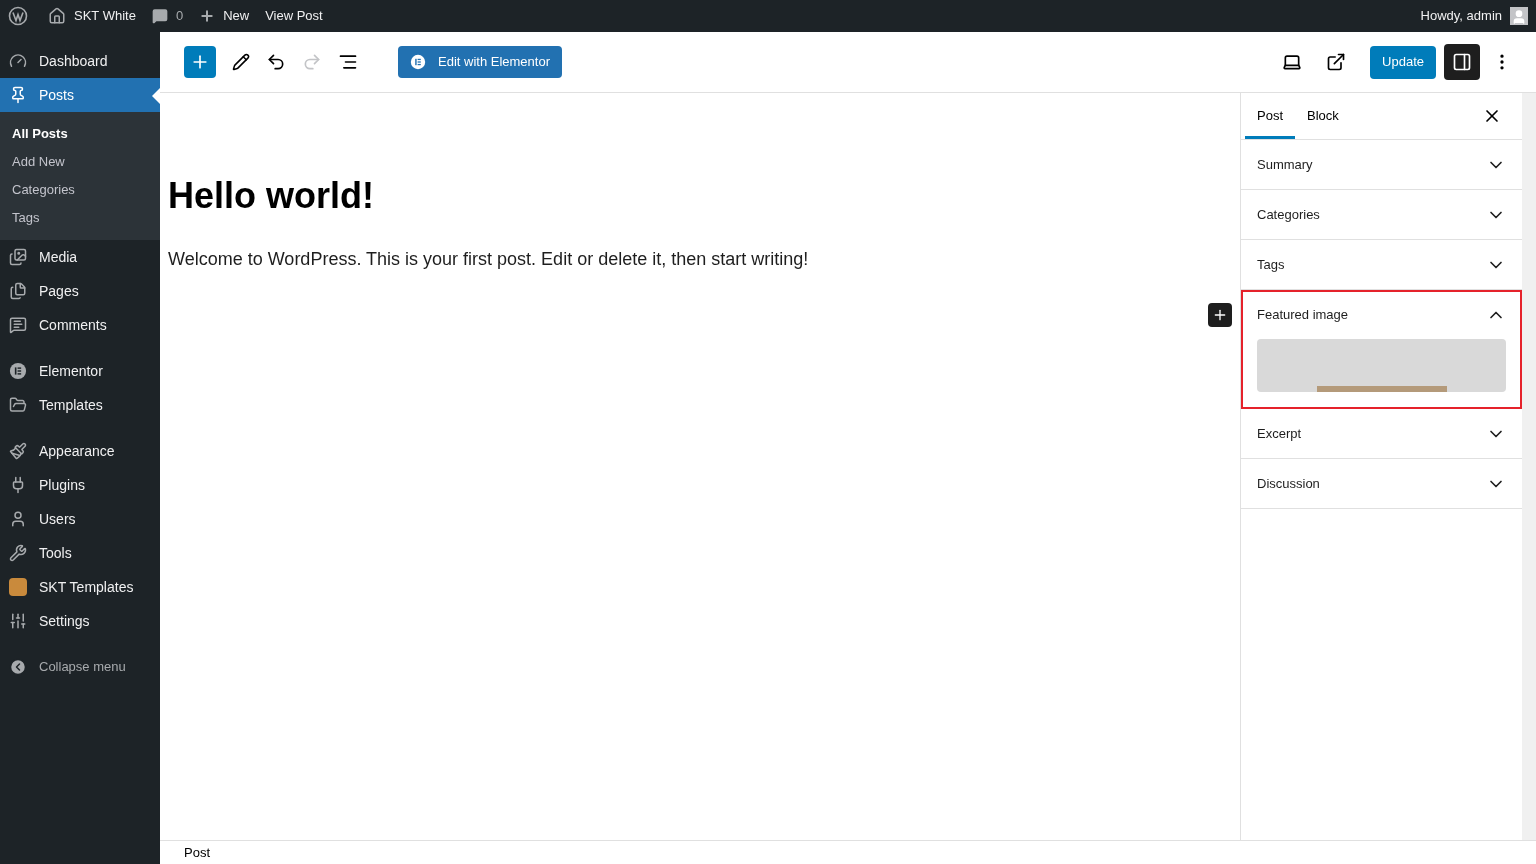 The height and width of the screenshot is (864, 1536). What do you see at coordinates (1381, 214) in the screenshot?
I see `section-header: Categories` at bounding box center [1381, 214].